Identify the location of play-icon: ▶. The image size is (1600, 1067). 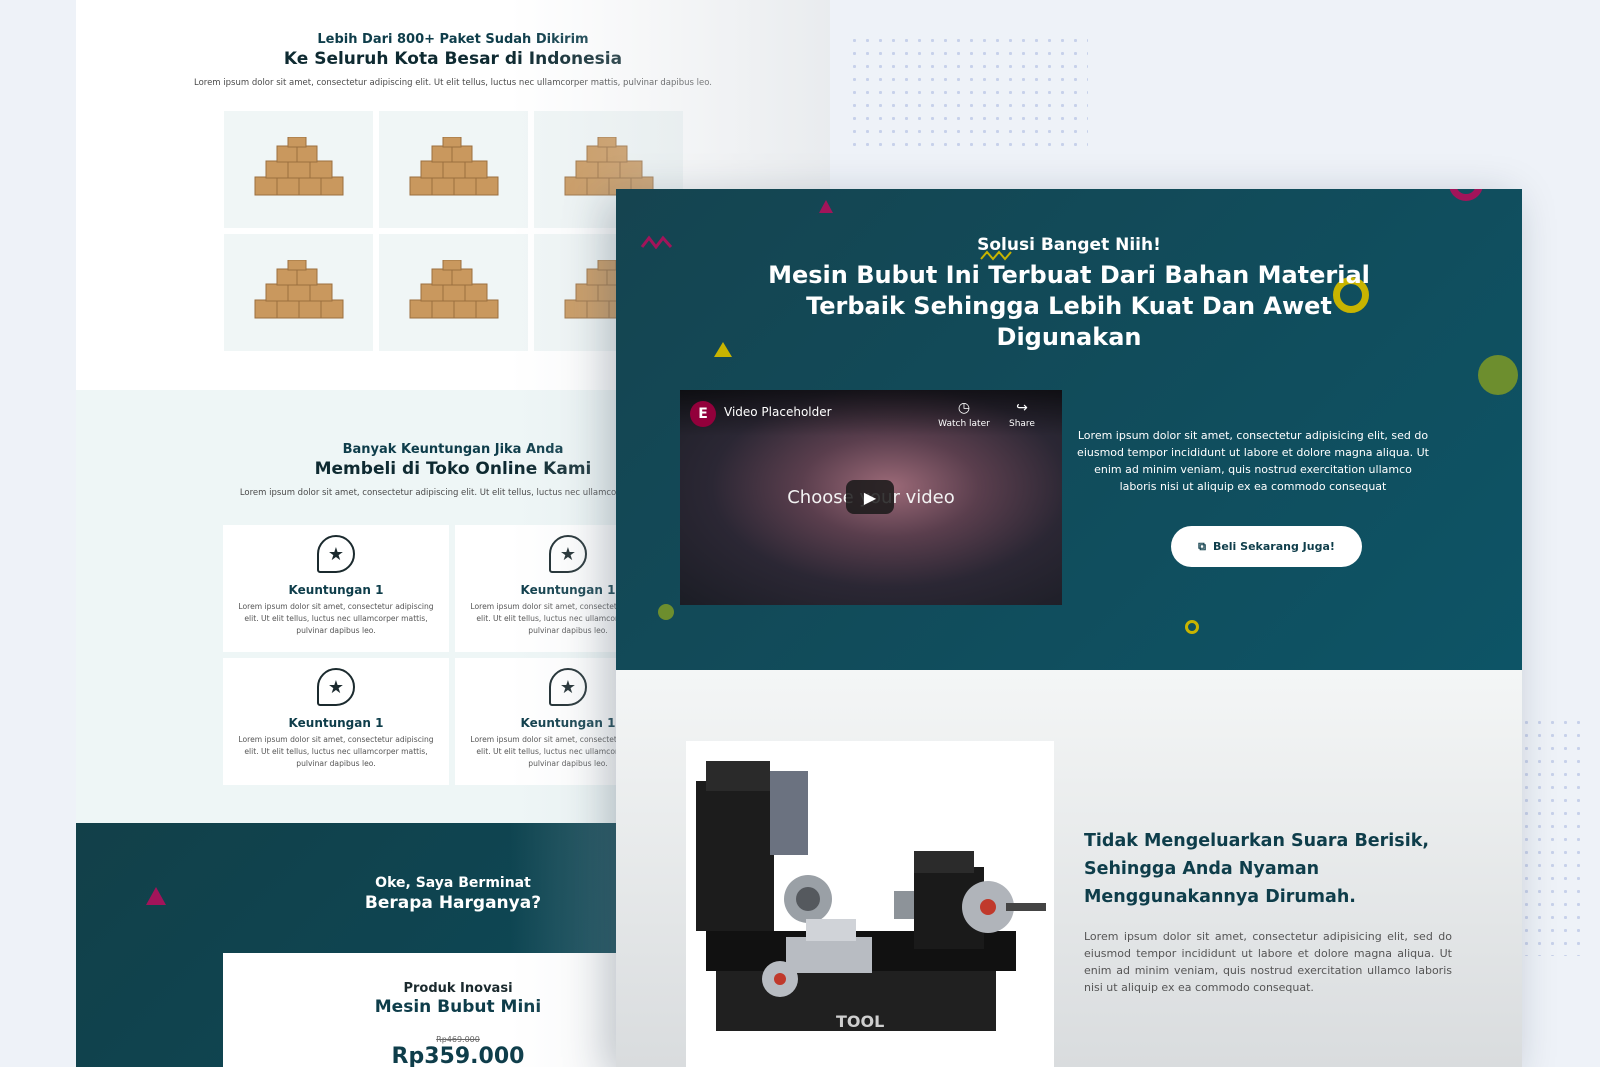
(870, 497).